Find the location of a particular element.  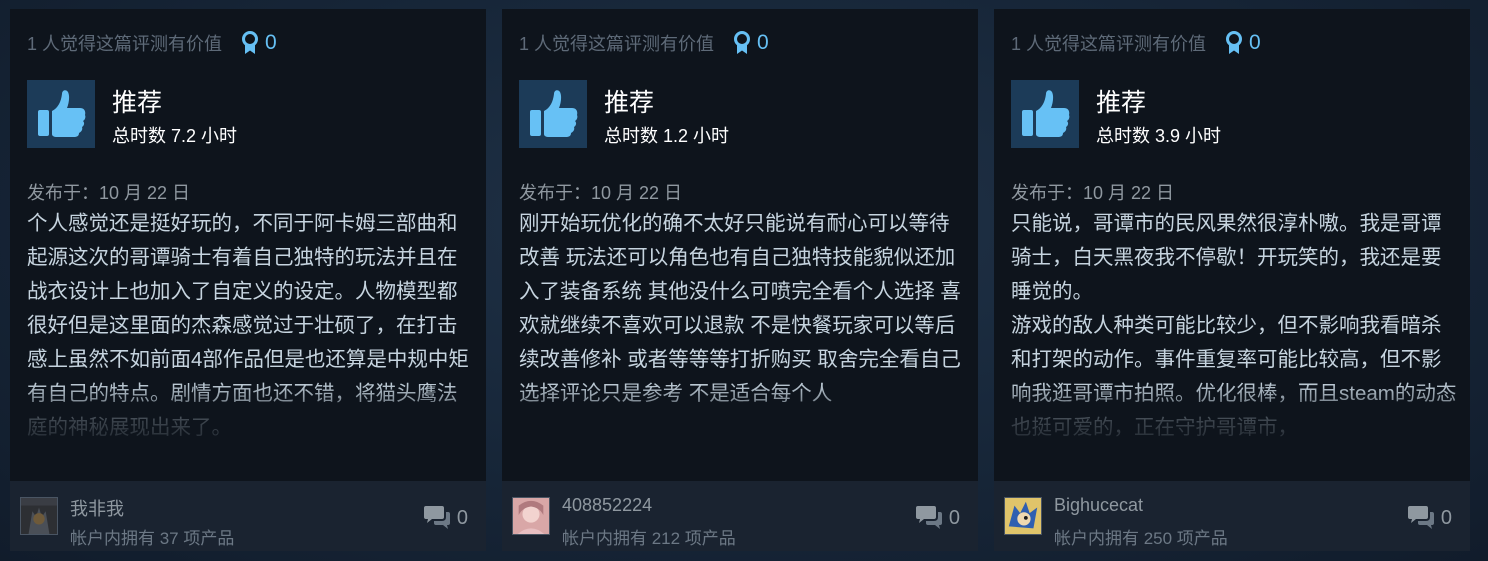

playtime-hours: 总时数 3.9 小时 is located at coordinates (1159, 136).